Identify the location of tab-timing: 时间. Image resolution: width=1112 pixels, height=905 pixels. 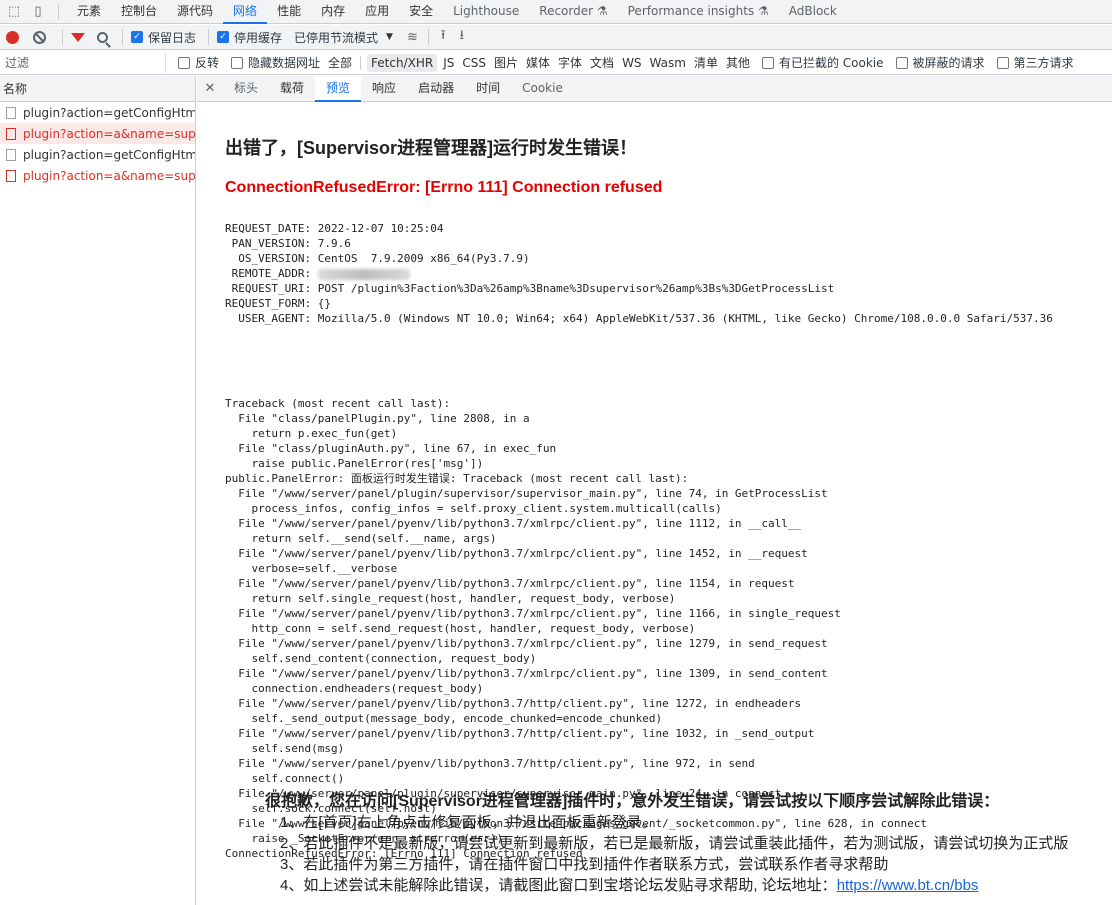
(488, 89).